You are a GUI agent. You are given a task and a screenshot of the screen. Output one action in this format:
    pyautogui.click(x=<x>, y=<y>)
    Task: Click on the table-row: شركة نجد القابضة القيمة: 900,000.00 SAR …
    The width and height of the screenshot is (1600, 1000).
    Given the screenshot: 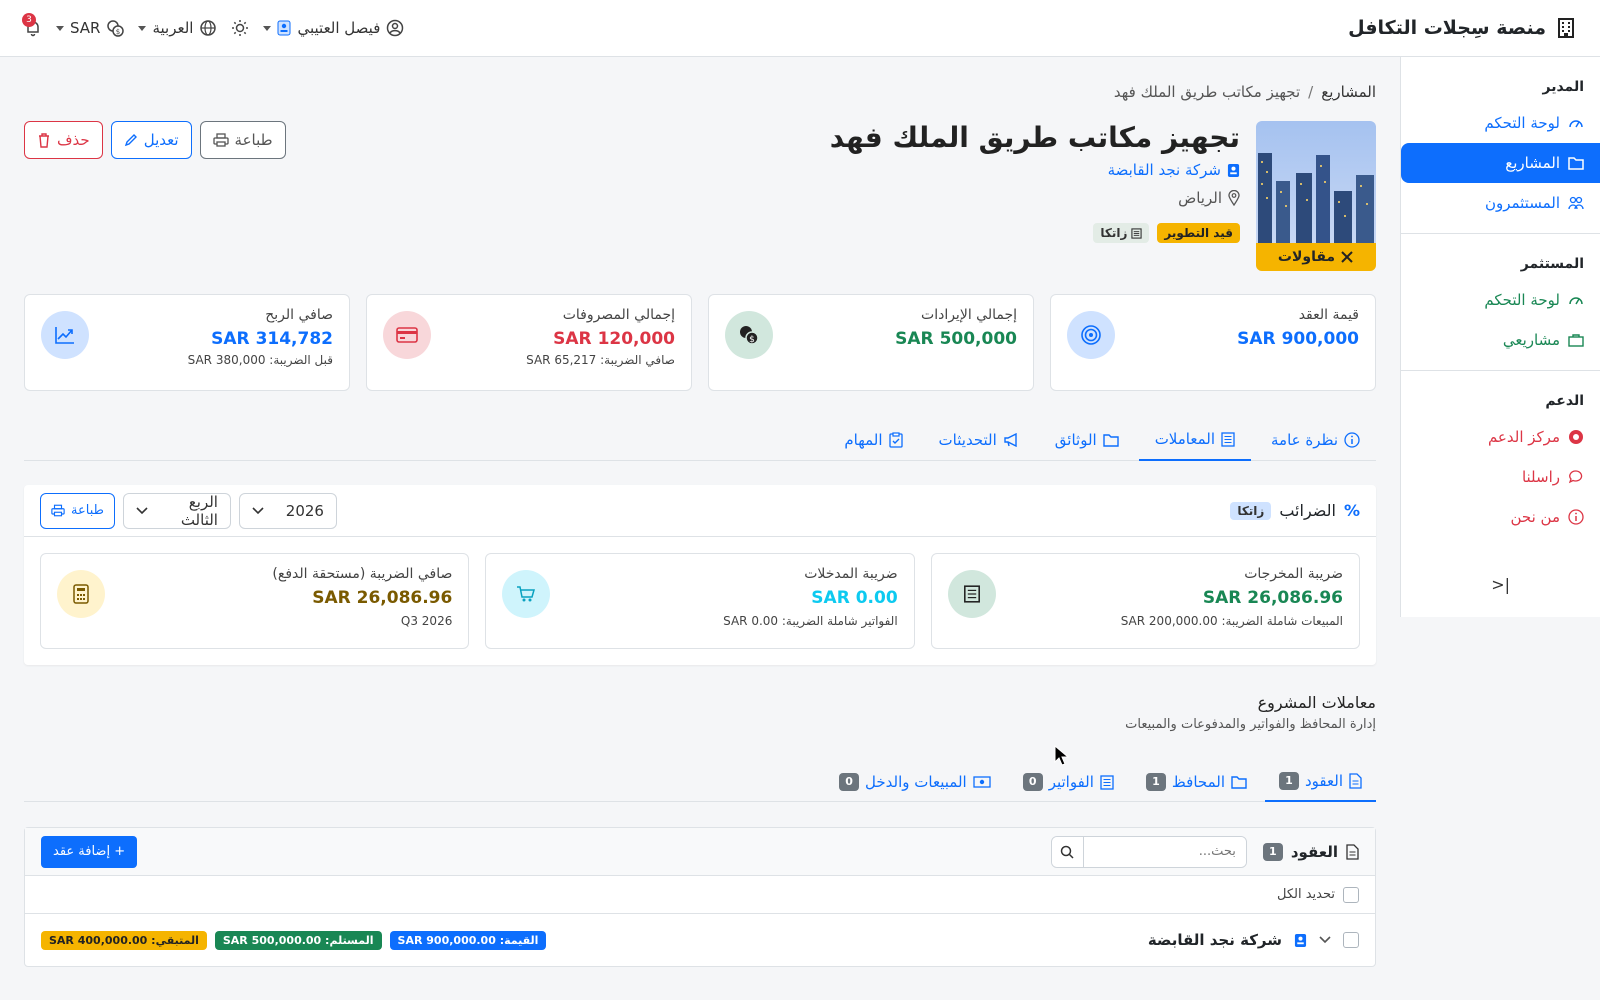 What is the action you would take?
    pyautogui.click(x=700, y=940)
    